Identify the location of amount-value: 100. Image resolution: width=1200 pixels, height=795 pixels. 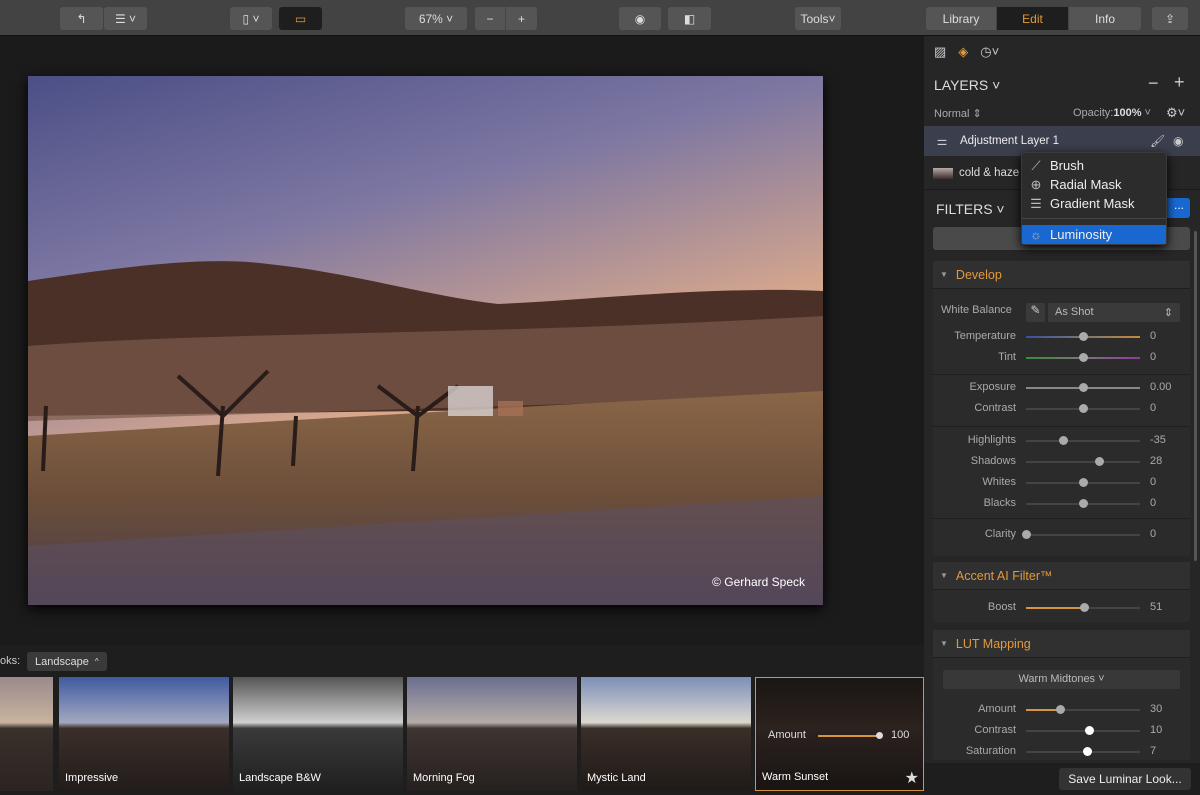
(900, 735).